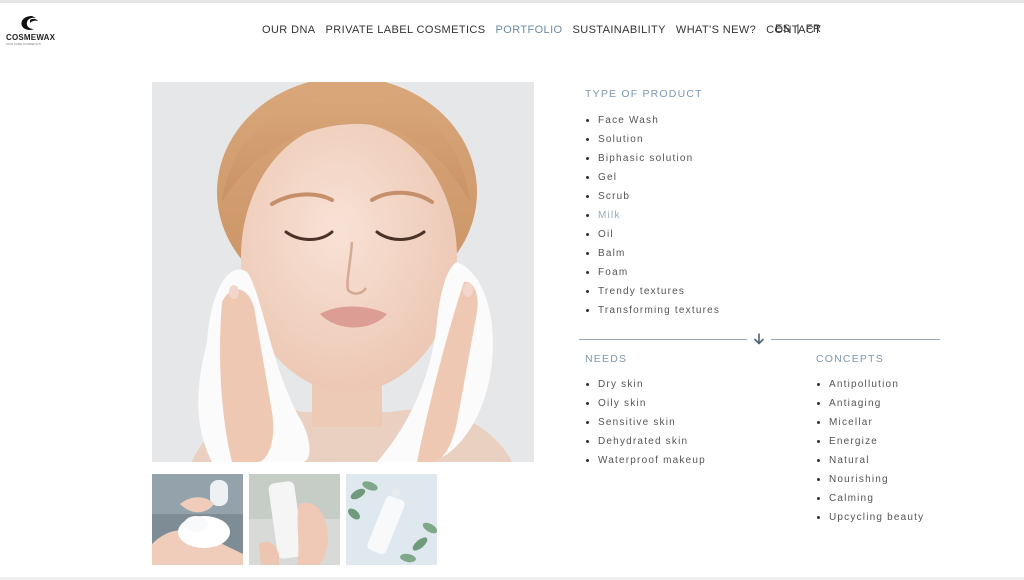 The image size is (1024, 580). I want to click on logo-mark-icon, so click(29, 23).